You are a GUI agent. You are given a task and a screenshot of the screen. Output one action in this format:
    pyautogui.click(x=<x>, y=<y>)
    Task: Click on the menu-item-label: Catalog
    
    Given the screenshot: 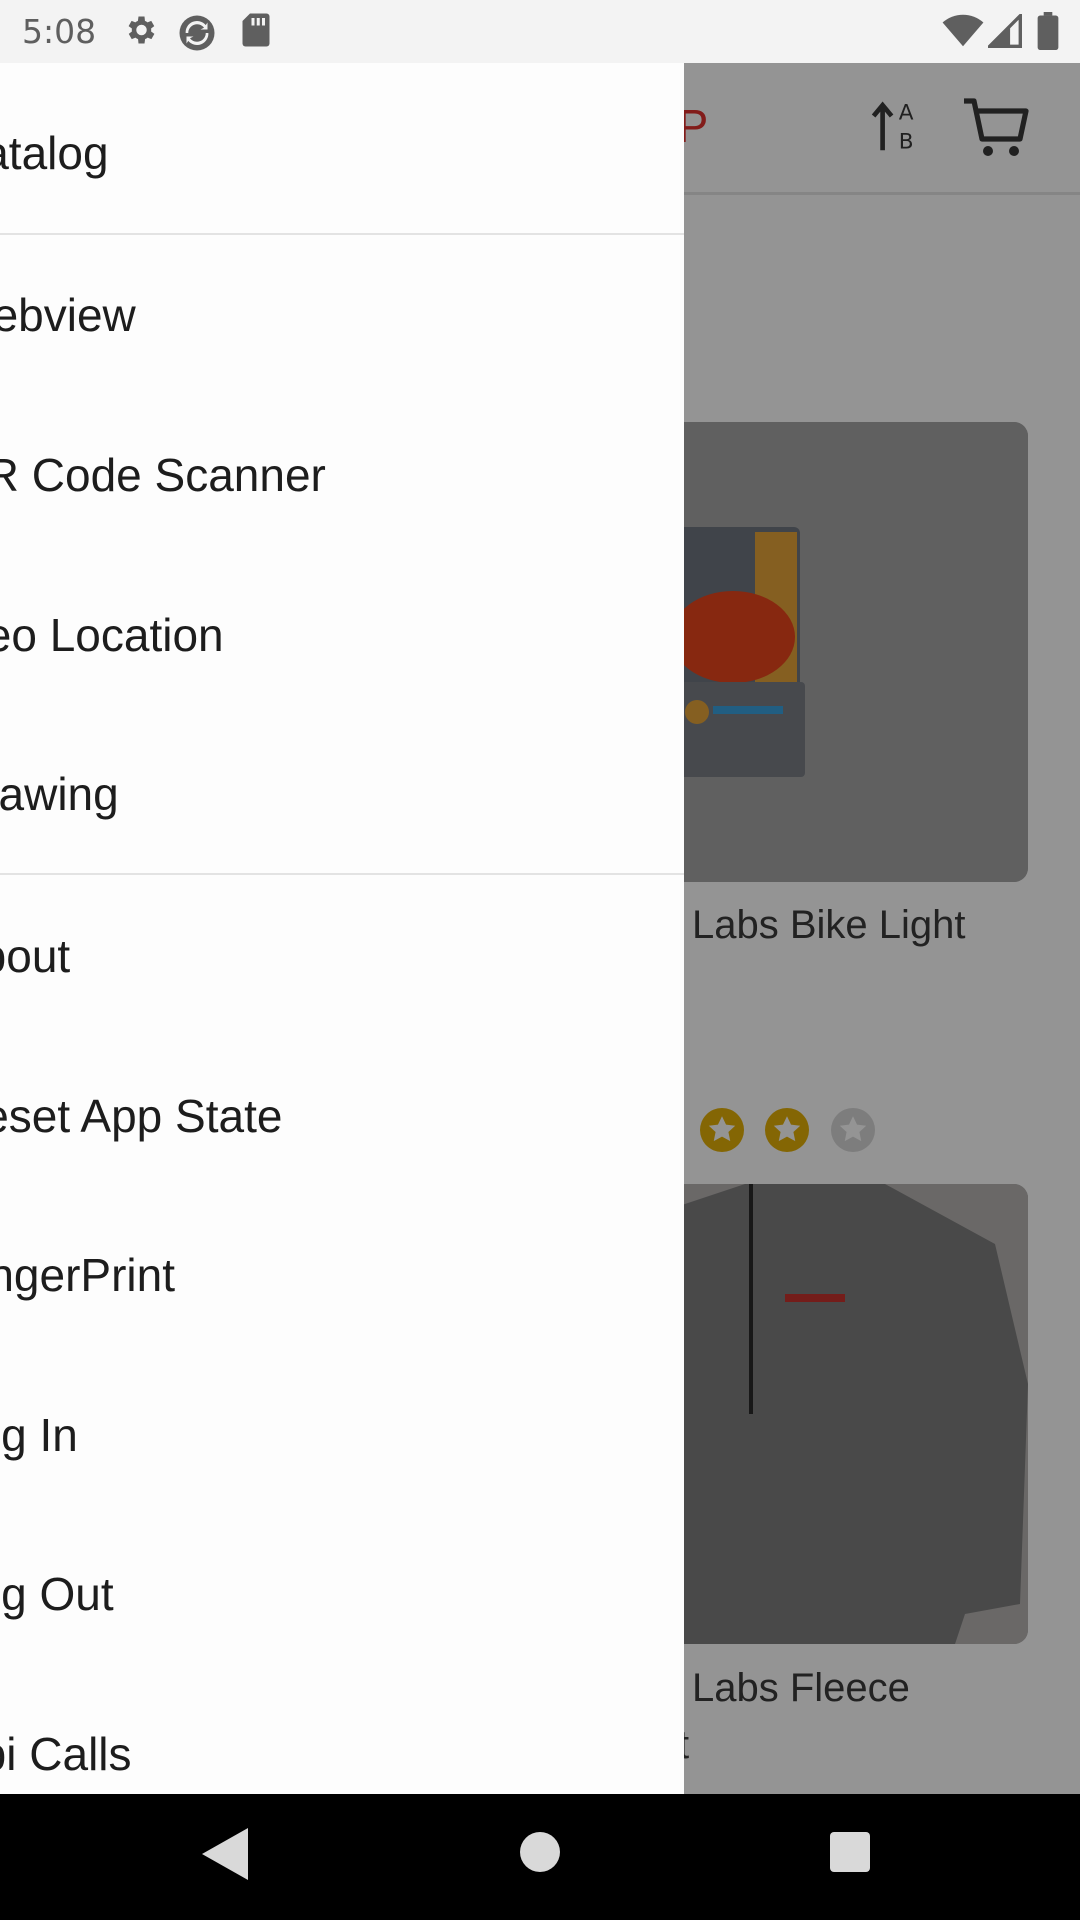 What is the action you would take?
    pyautogui.click(x=54, y=153)
    